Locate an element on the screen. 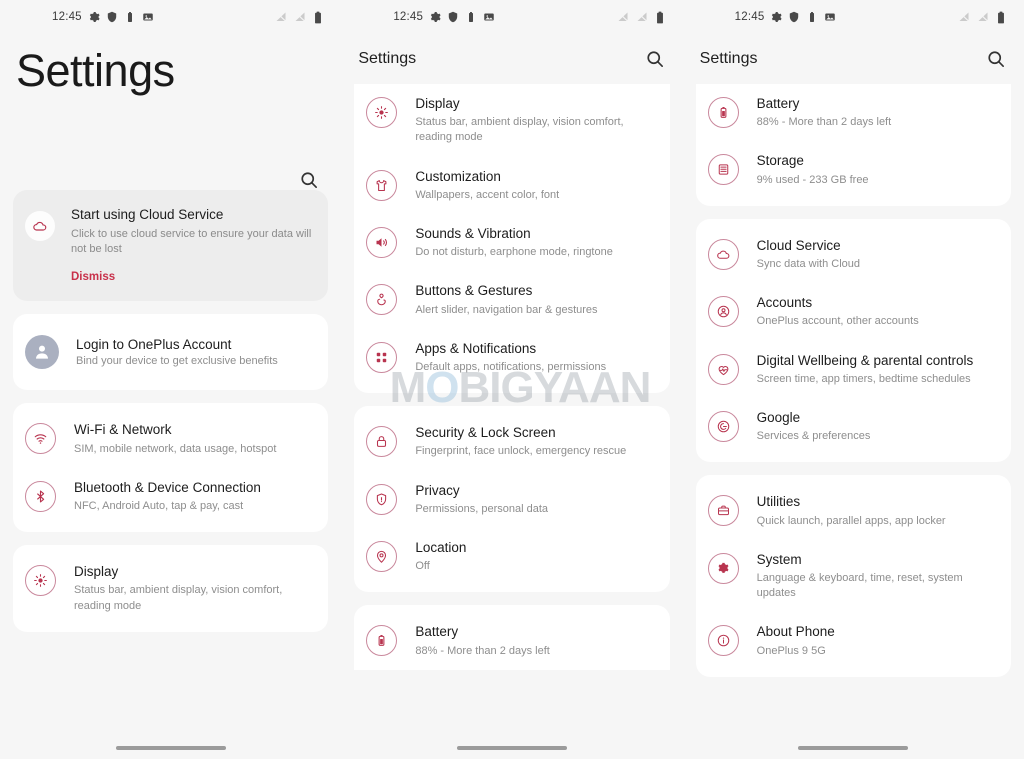 This screenshot has width=1024, height=759. status-bar-3: 12:45 is located at coordinates (853, 17).